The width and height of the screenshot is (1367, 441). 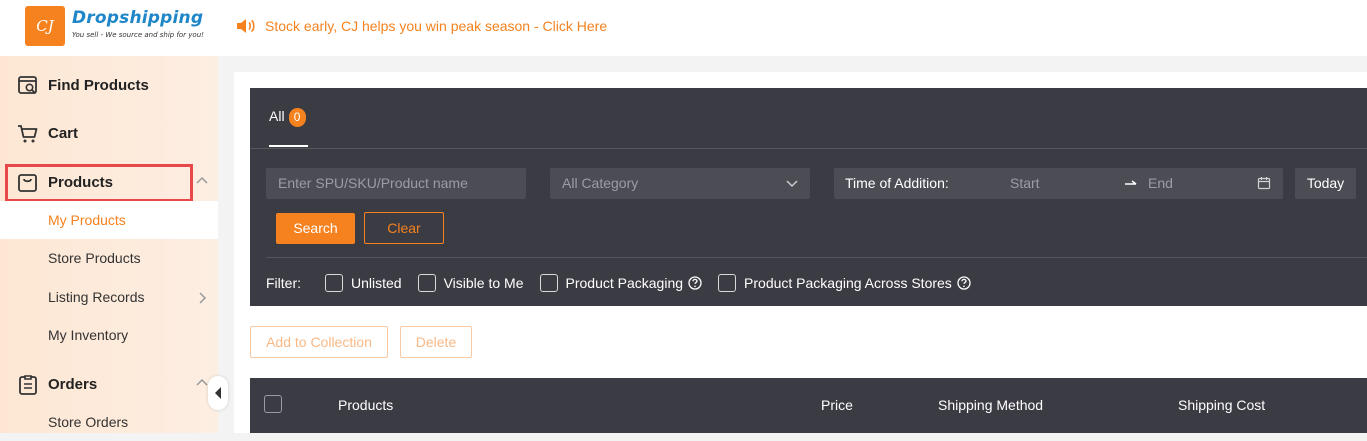 What do you see at coordinates (81, 182) in the screenshot?
I see `sidebar-item-label: Products` at bounding box center [81, 182].